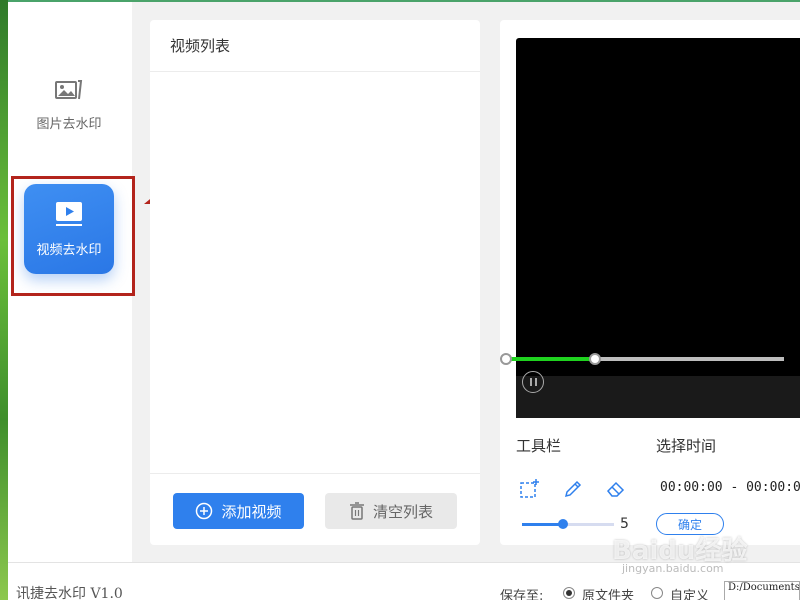  Describe the element at coordinates (69, 250) in the screenshot. I see `sidebar-item-label: 视频去水印` at that location.